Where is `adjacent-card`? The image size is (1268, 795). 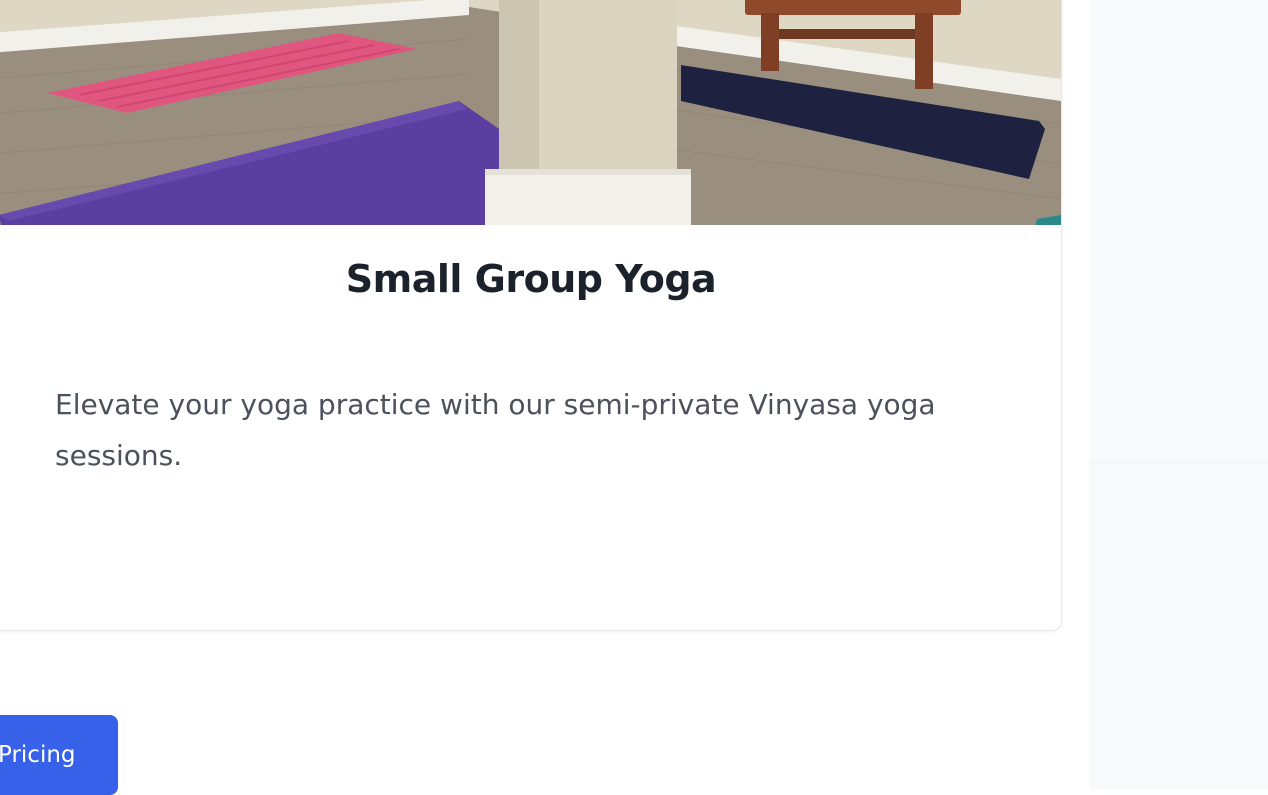 adjacent-card is located at coordinates (1179, 231).